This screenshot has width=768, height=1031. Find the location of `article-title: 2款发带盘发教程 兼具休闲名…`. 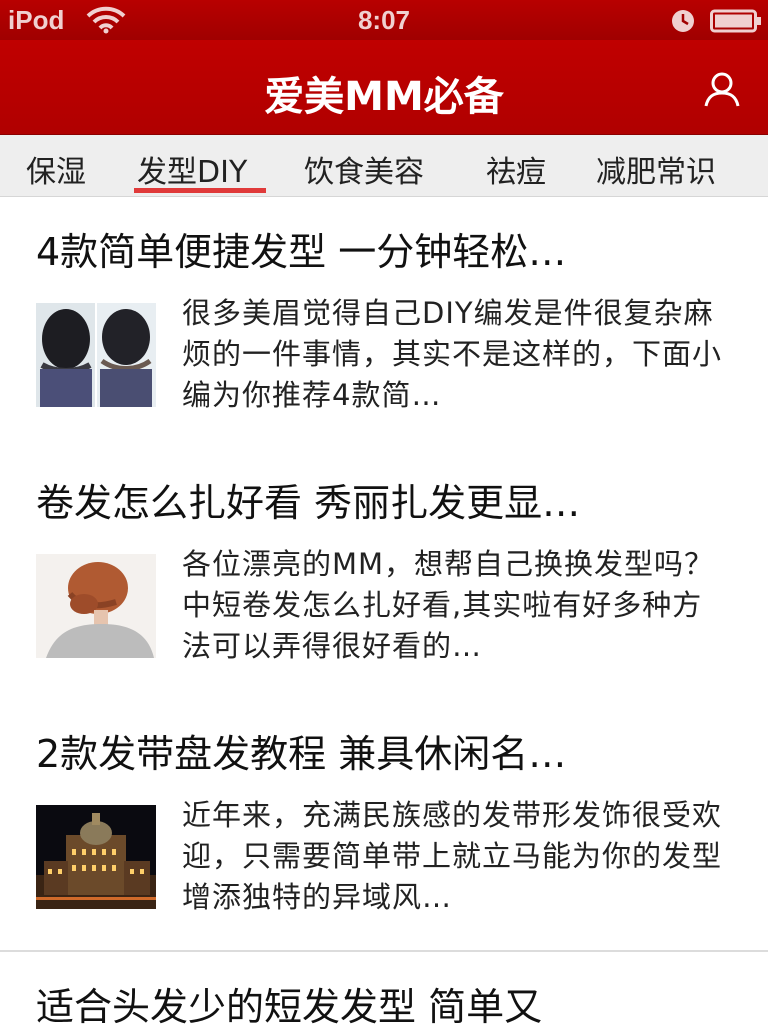

article-title: 2款发带盘发教程 兼具休闲名… is located at coordinates (301, 754).